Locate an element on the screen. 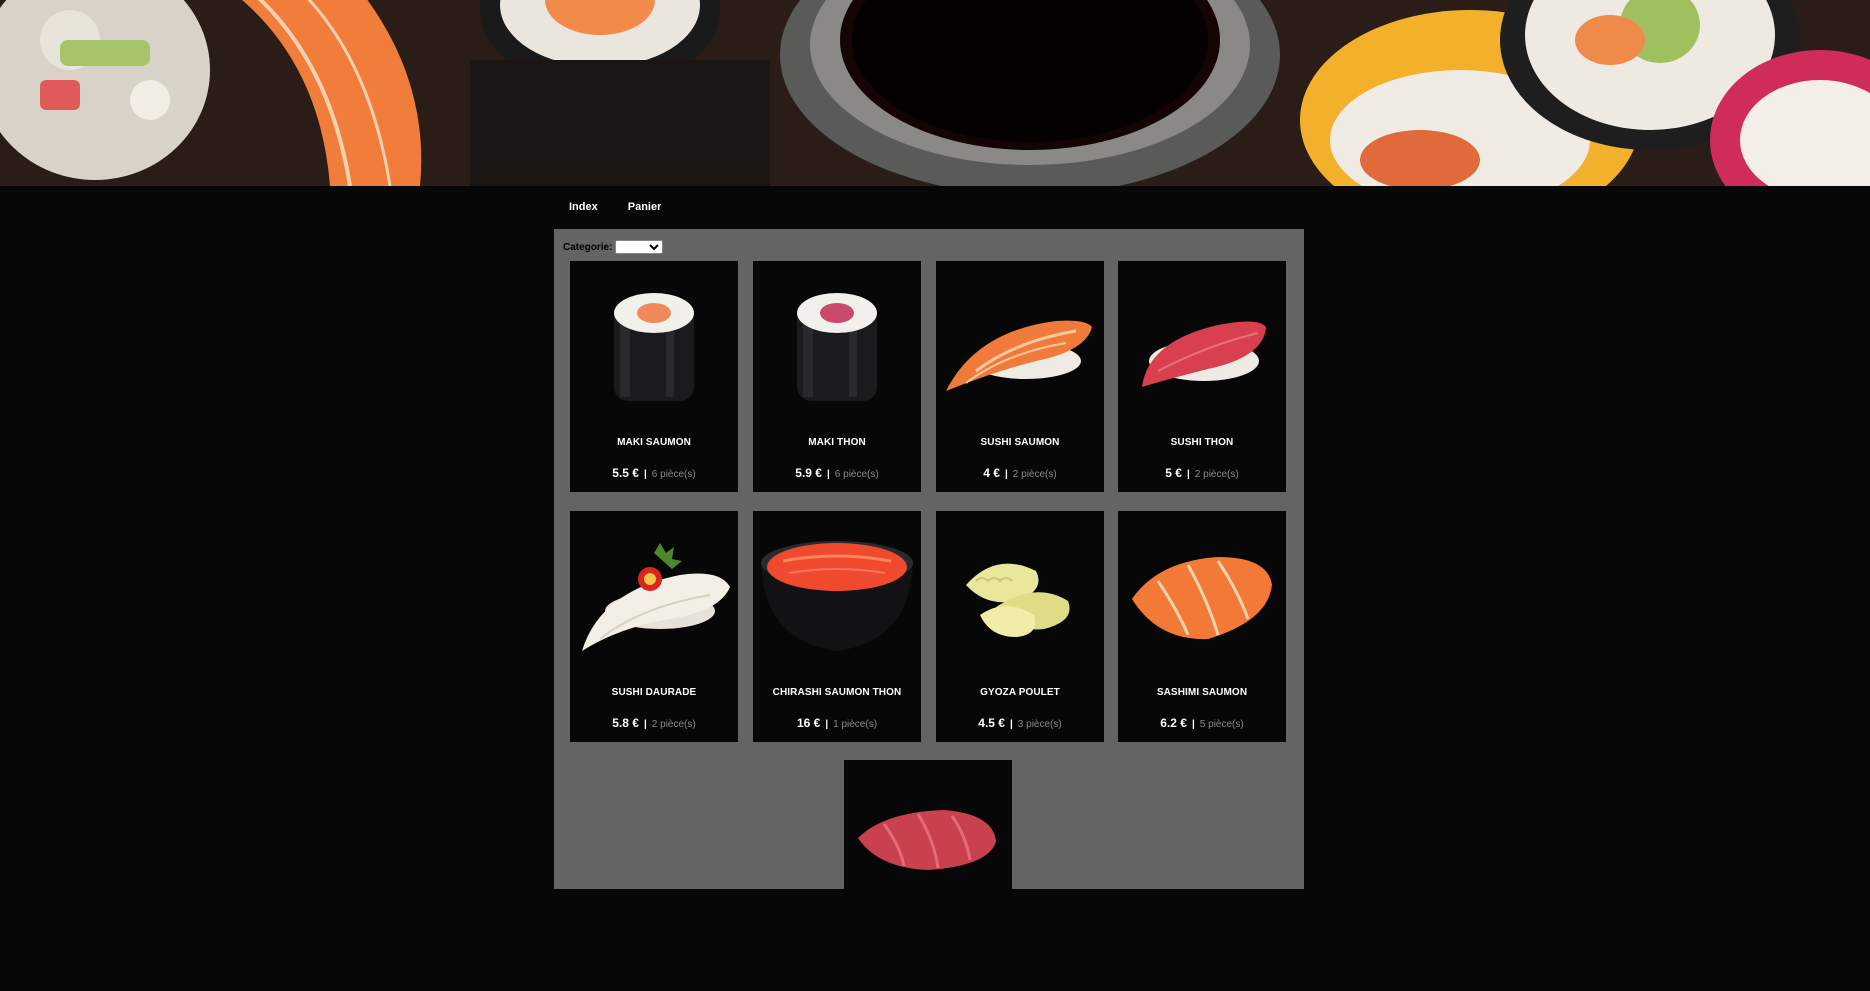 The width and height of the screenshot is (1870, 991). product-name: SASHIMI SAUMON is located at coordinates (1202, 692).